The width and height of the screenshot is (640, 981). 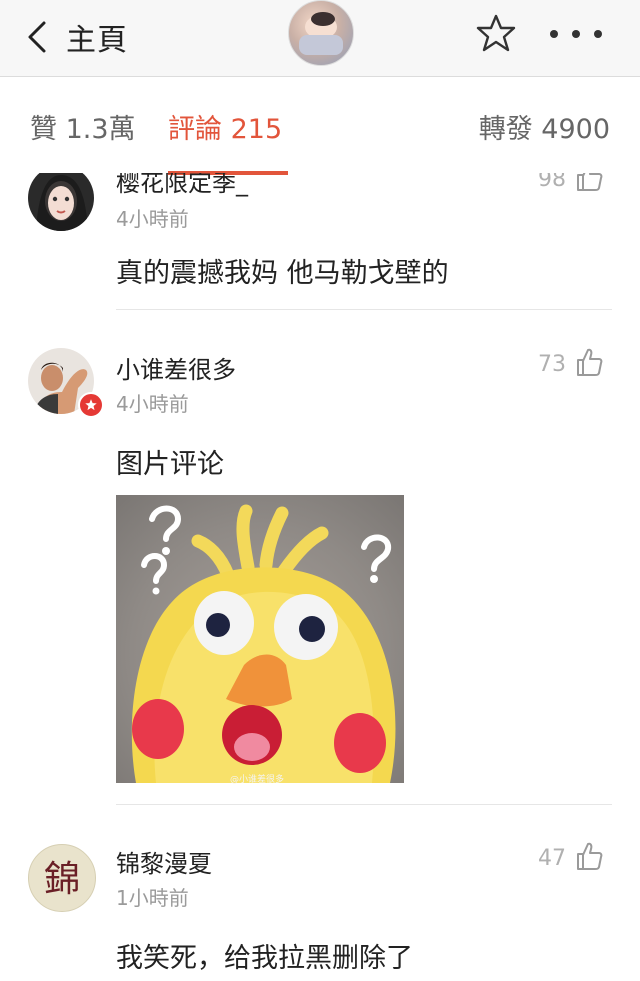 What do you see at coordinates (83, 126) in the screenshot?
I see `tab-likes: 贊 1.3萬` at bounding box center [83, 126].